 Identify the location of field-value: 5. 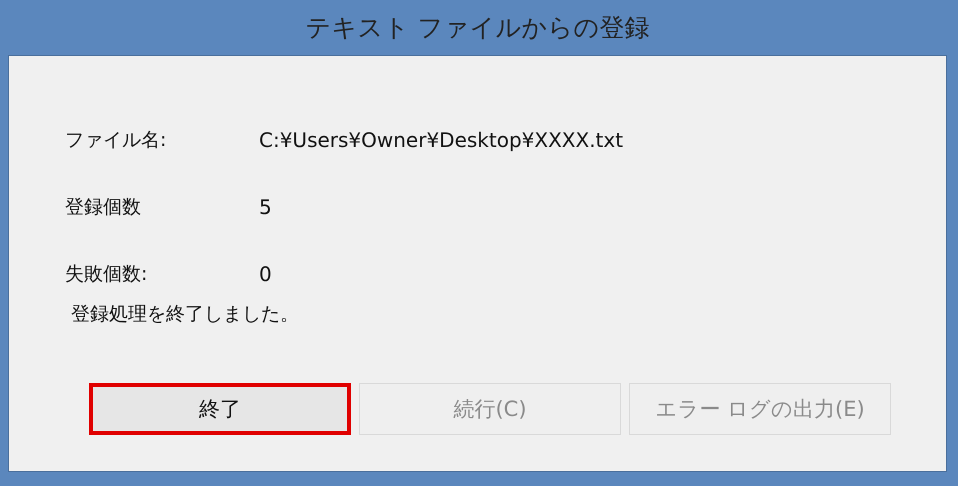
(265, 206).